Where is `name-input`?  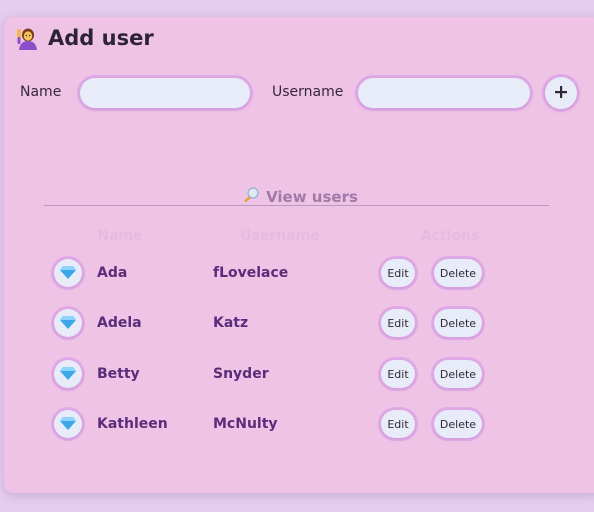
name-input is located at coordinates (165, 93).